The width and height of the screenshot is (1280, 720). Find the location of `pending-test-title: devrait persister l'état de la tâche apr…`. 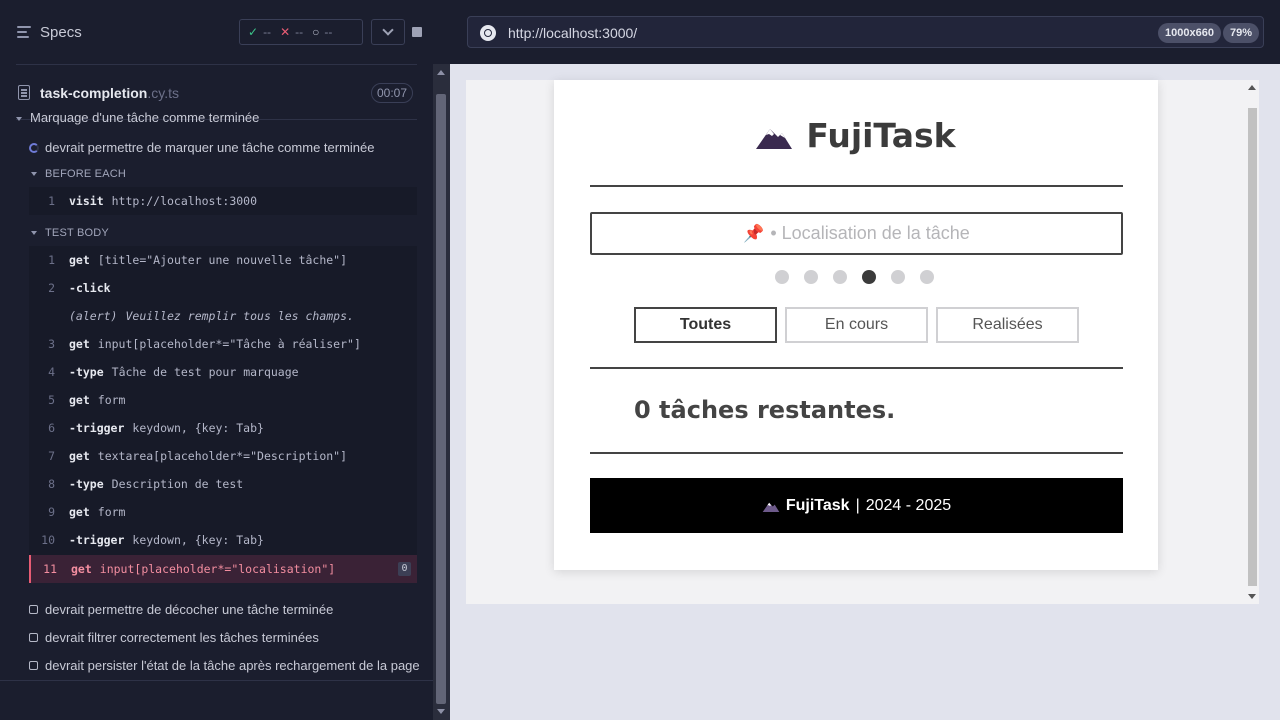

pending-test-title: devrait persister l'état de la tâche apr… is located at coordinates (232, 665).